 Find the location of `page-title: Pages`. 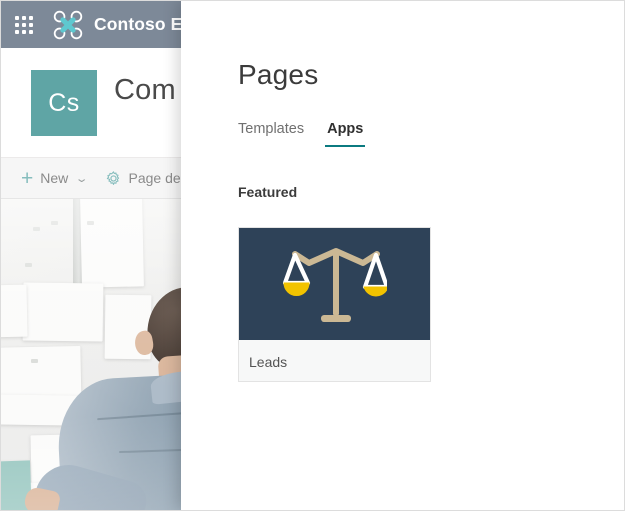

page-title: Pages is located at coordinates (278, 74).